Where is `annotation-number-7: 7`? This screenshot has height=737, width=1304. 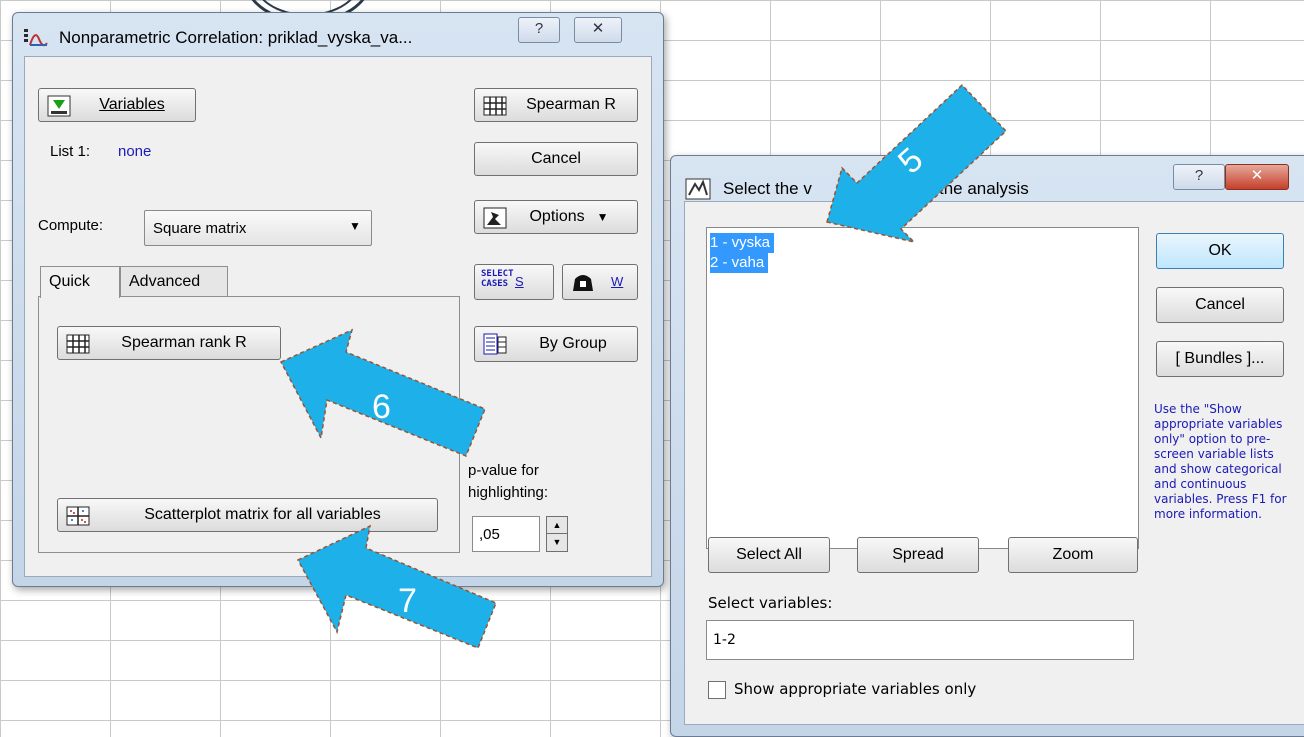 annotation-number-7: 7 is located at coordinates (407, 601).